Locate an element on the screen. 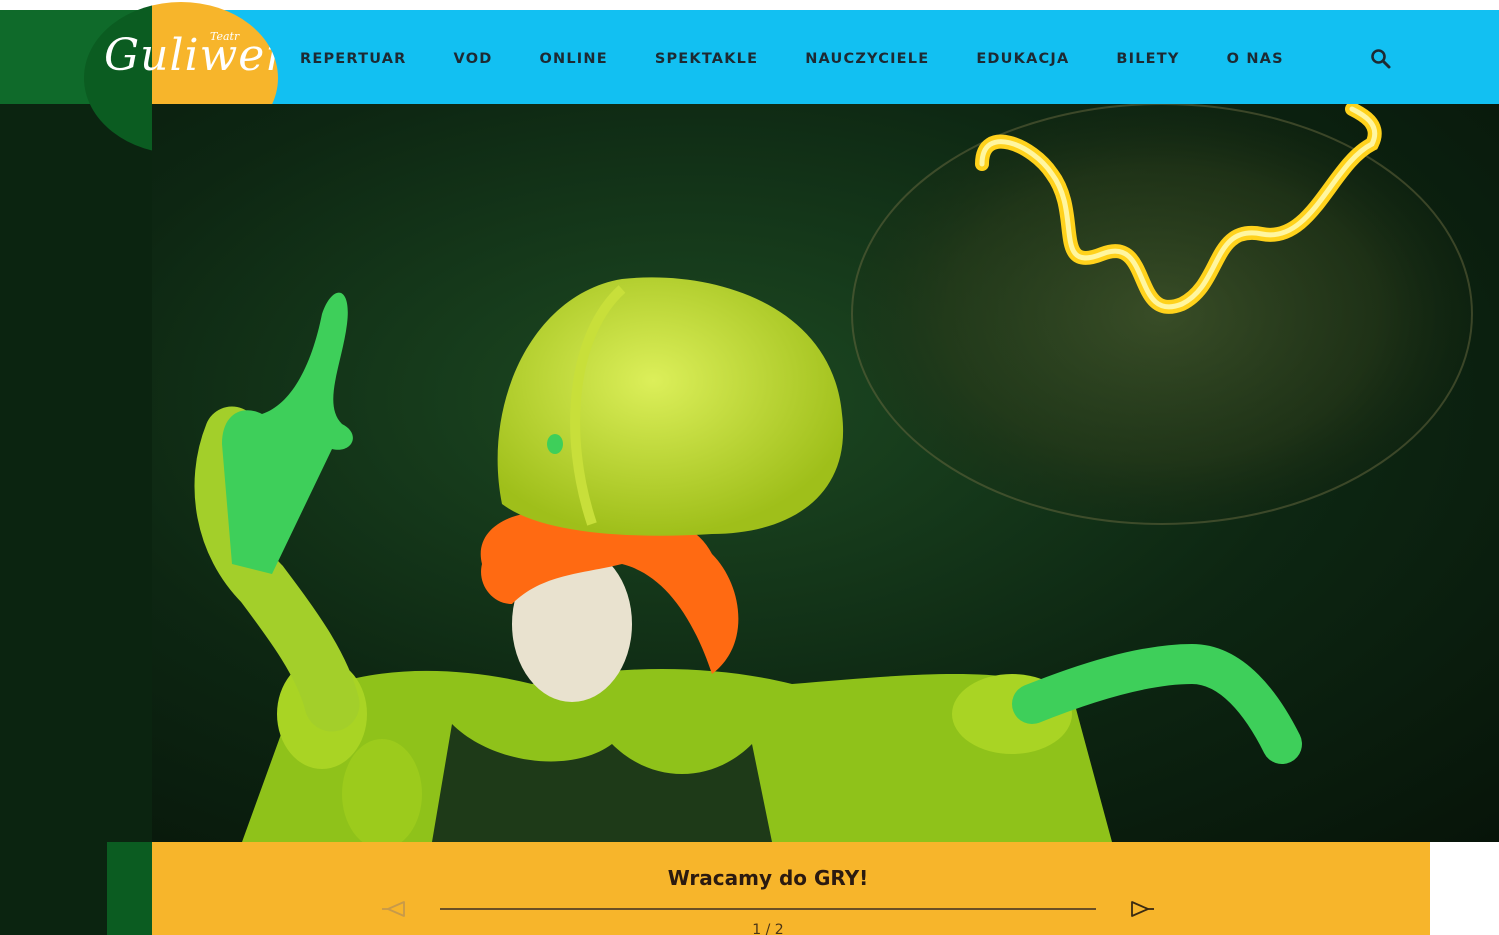 This screenshot has height=935, width=1499. slider-caption: Wracamy do GRY! 1 / 2 is located at coordinates (791, 888).